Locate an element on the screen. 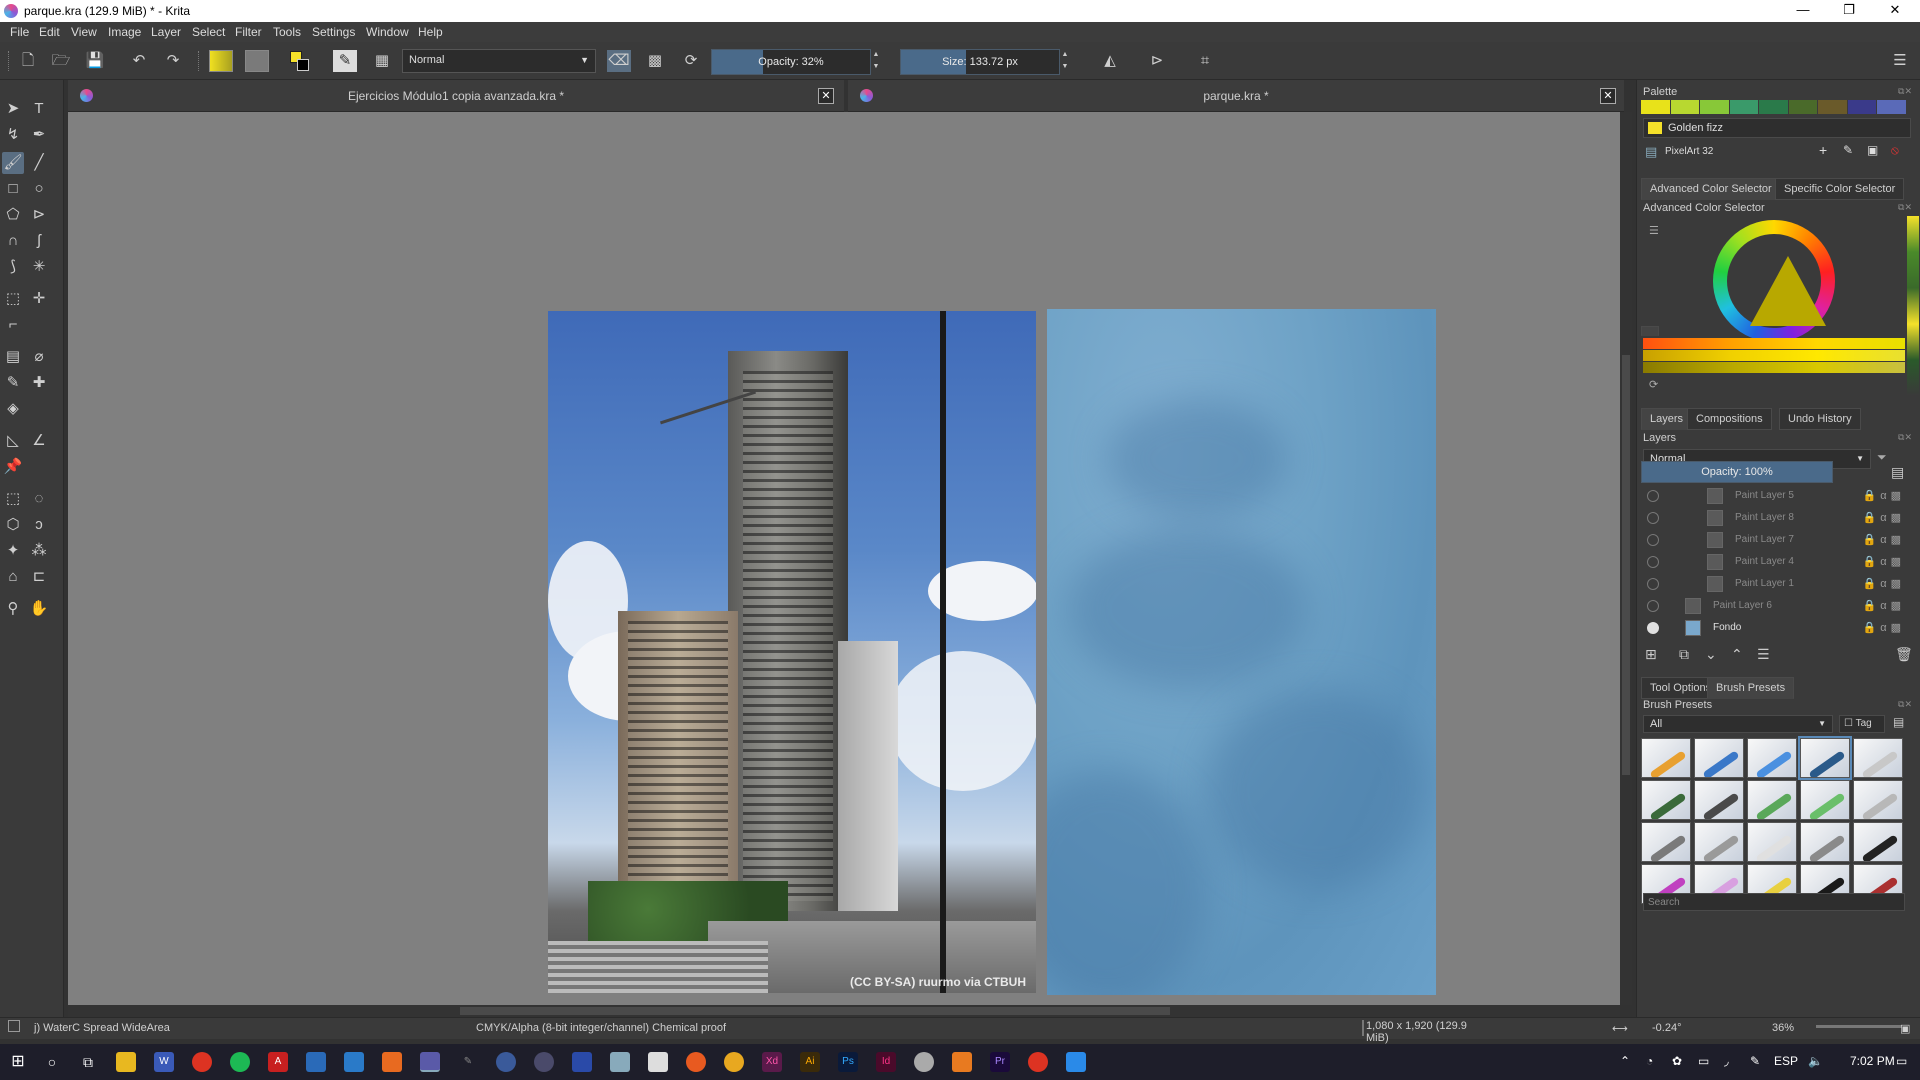 The image size is (1920, 1080). windows-start-icon: ⊞ is located at coordinates (18, 1062).